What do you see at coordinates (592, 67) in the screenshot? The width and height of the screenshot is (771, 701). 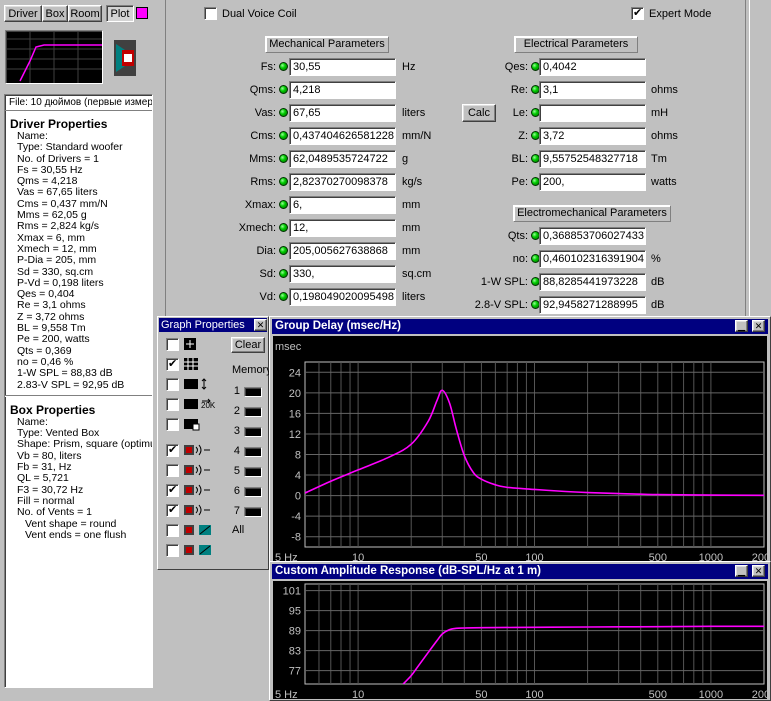 I see `electrical-param-input: 0,4042` at bounding box center [592, 67].